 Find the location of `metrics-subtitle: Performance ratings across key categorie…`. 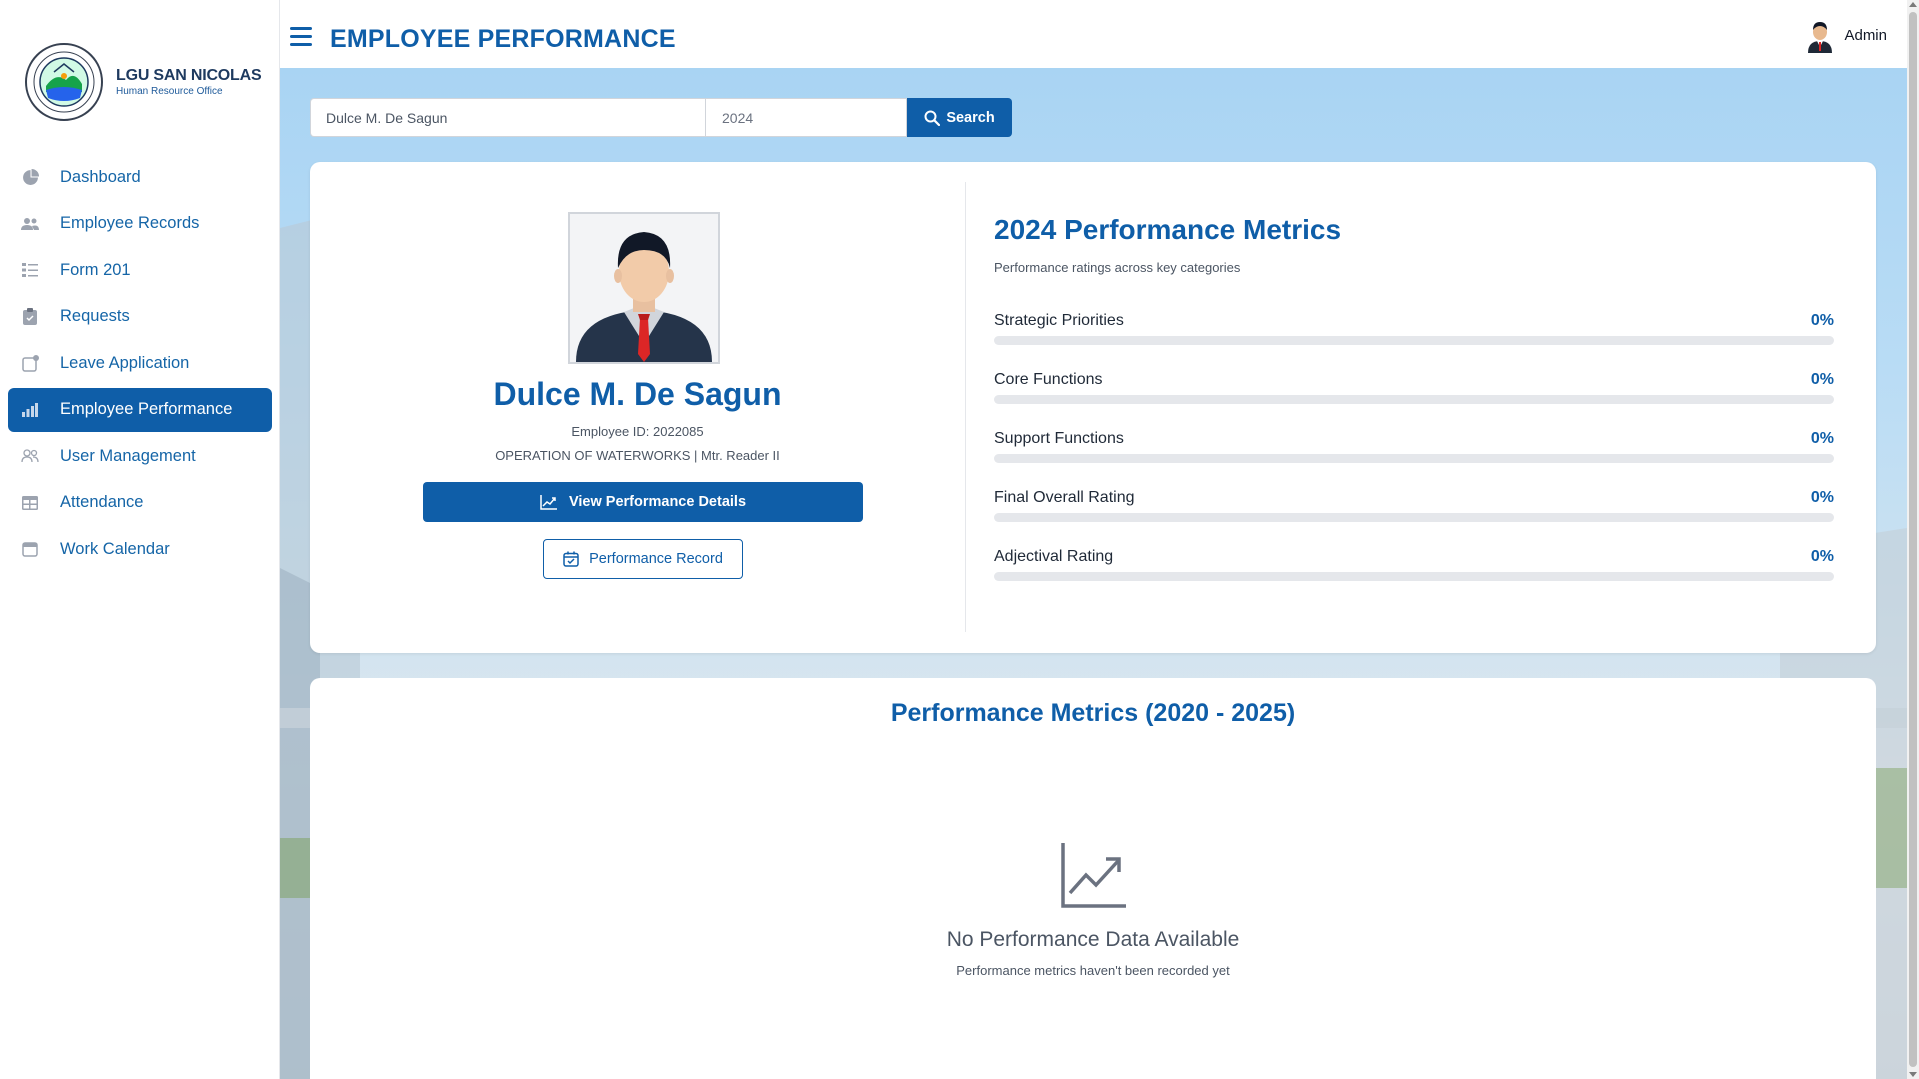

metrics-subtitle: Performance ratings across key categorie… is located at coordinates (1117, 267).